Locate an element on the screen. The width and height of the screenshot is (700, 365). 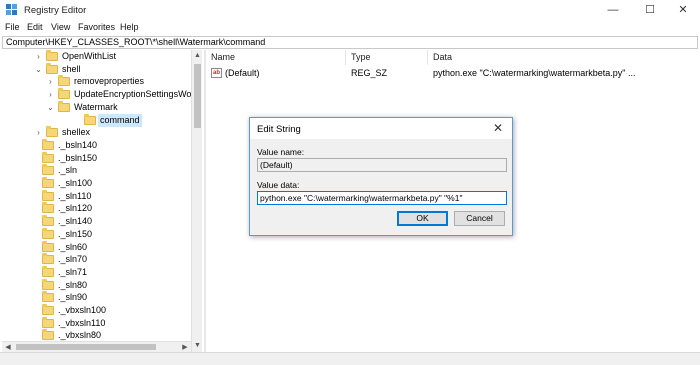
value-data-label: Value data: is located at coordinates (278, 185).